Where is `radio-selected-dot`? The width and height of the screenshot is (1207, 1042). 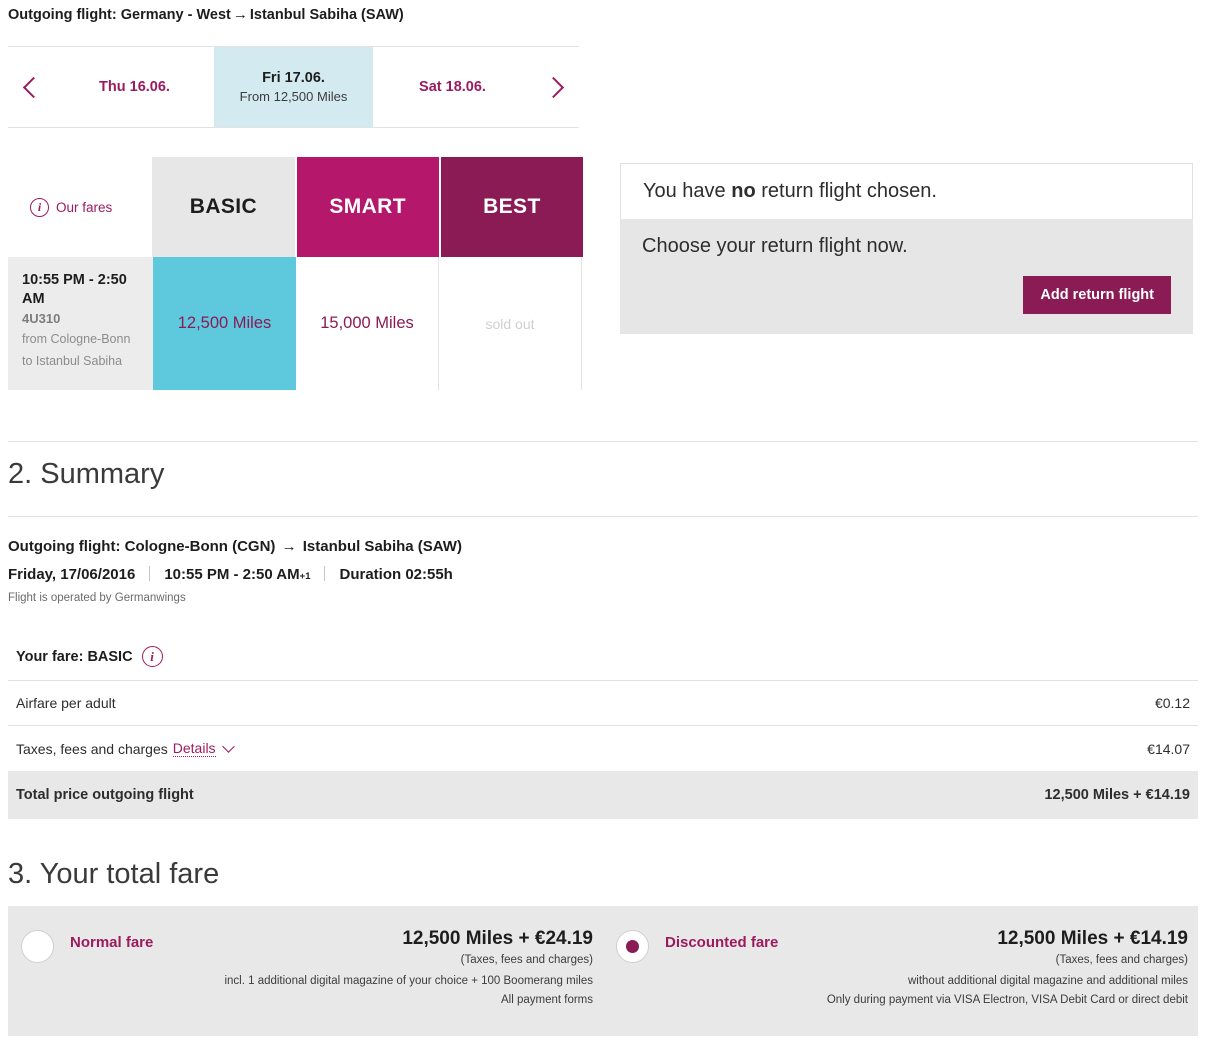 radio-selected-dot is located at coordinates (632, 946).